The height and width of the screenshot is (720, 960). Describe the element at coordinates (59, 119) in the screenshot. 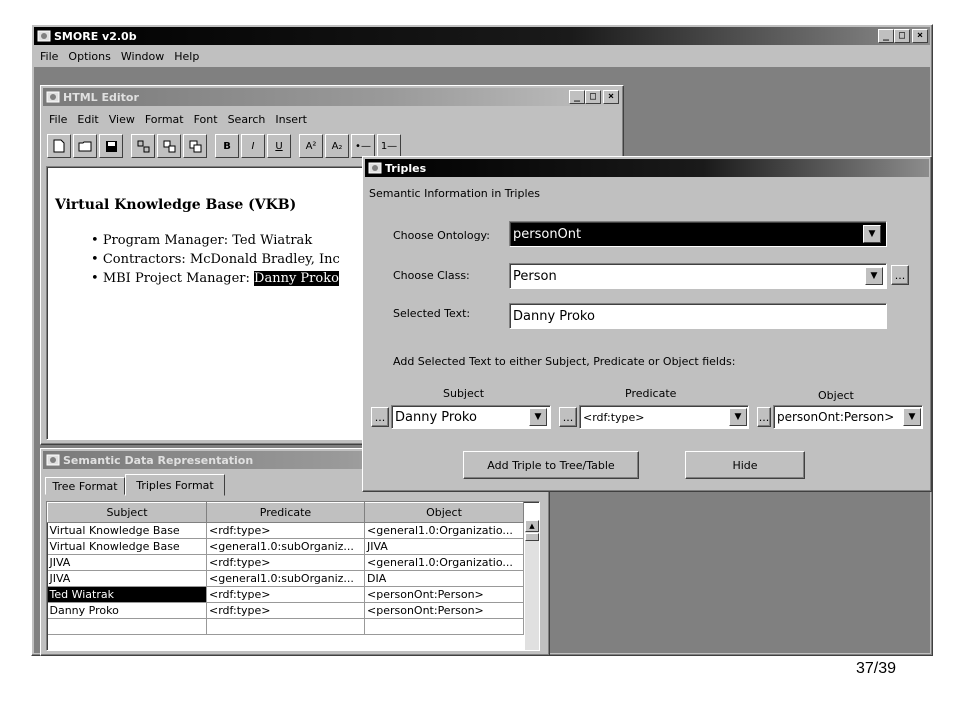

I see `editor-menu-file: File` at that location.